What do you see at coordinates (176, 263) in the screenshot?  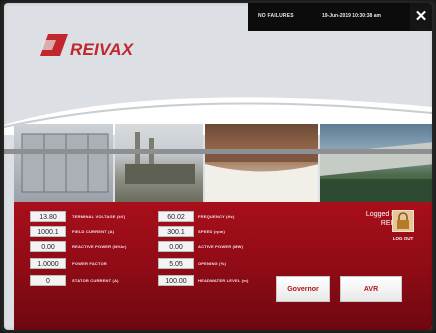 I see `opening-value: 5.05` at bounding box center [176, 263].